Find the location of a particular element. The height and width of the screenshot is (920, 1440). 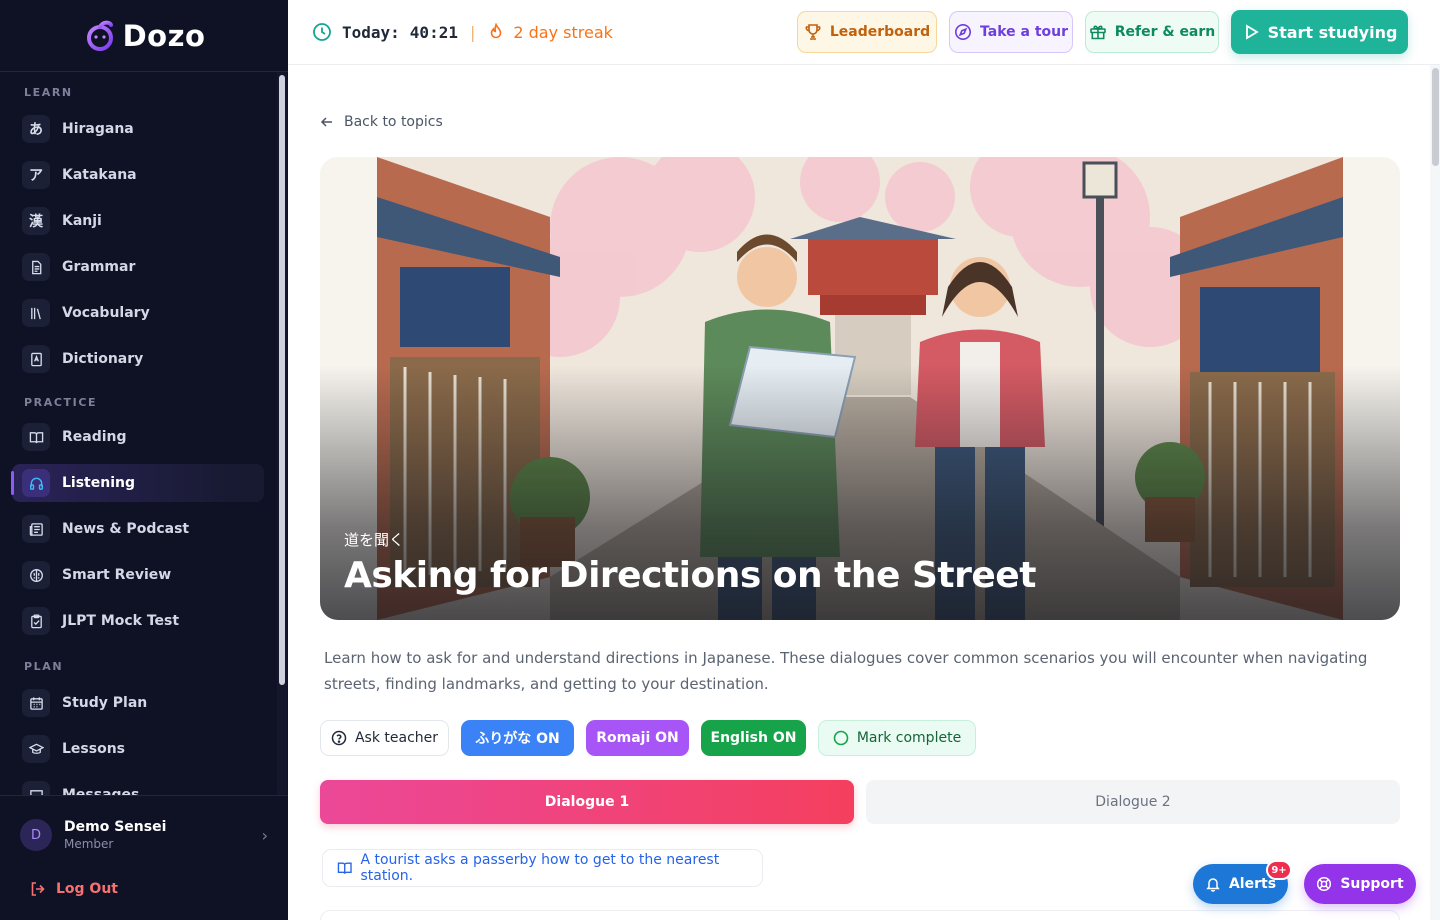

today-timer: Today: 40:21 is located at coordinates (385, 32).